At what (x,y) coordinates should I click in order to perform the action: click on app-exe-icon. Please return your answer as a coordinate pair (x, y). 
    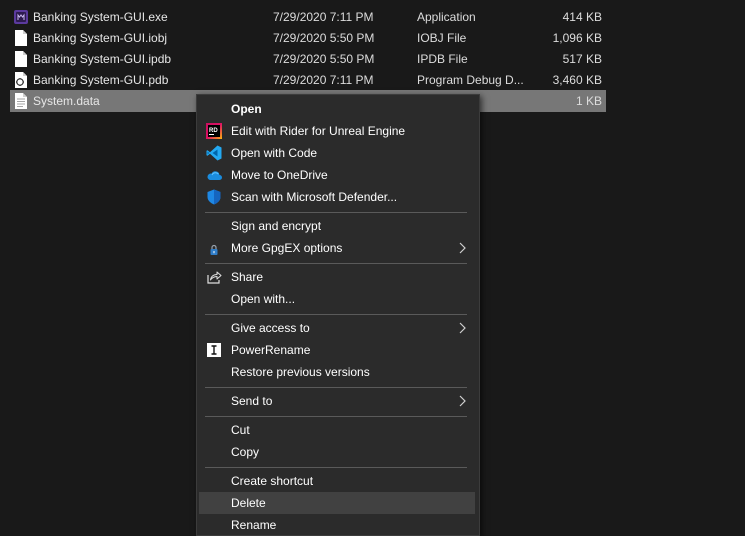
    Looking at the image, I should click on (21, 17).